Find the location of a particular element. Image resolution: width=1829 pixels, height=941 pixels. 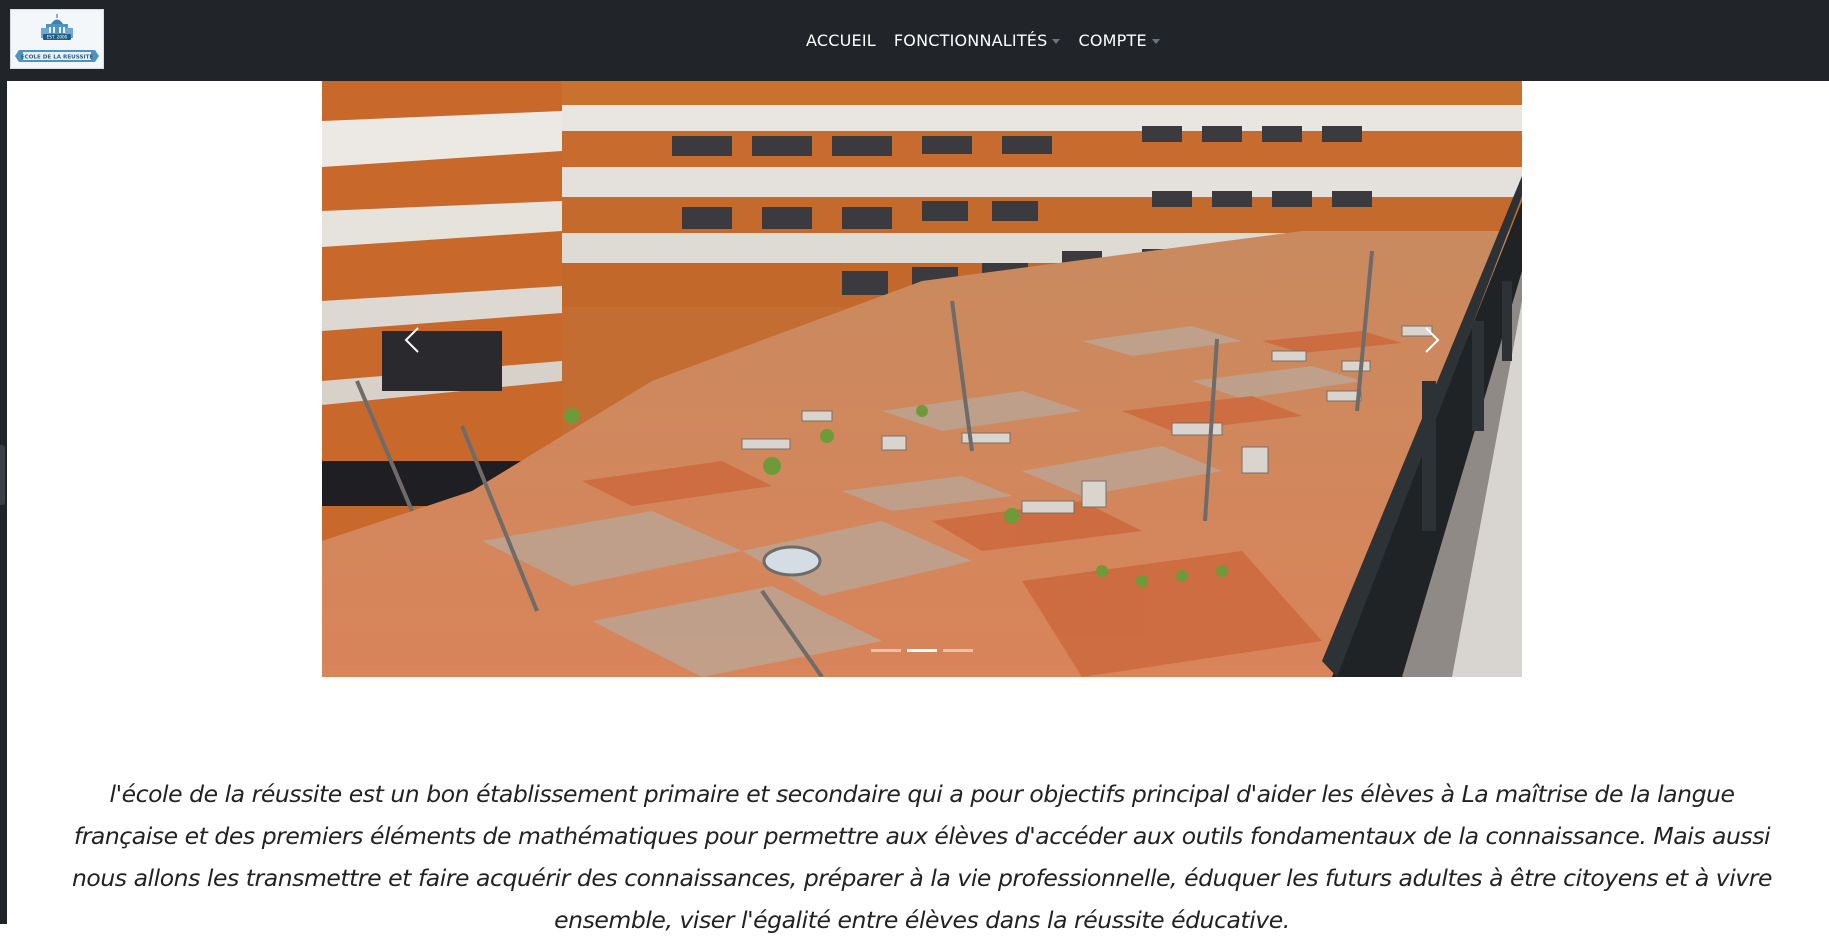

chevron-left-icon is located at coordinates (411, 340).